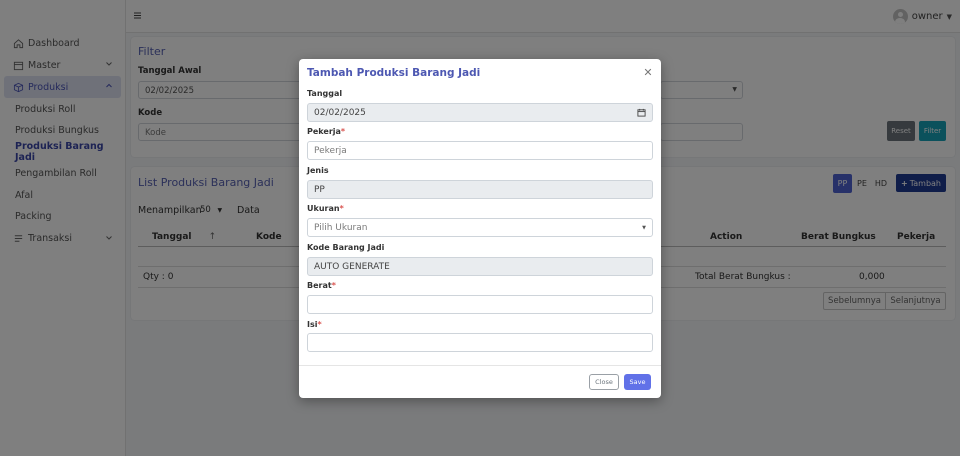  Describe the element at coordinates (480, 342) in the screenshot. I see `isi-input` at that location.